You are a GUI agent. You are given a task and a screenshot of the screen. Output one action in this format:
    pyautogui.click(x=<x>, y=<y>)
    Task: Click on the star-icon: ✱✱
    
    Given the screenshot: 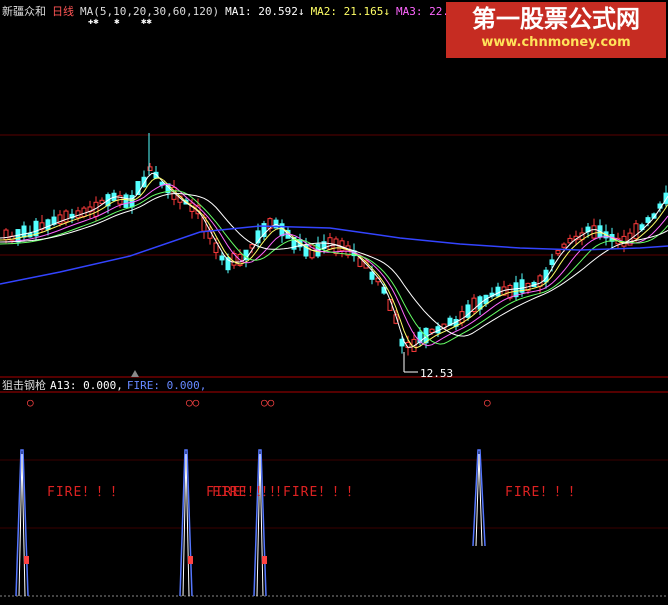 What is the action you would take?
    pyautogui.click(x=146, y=22)
    